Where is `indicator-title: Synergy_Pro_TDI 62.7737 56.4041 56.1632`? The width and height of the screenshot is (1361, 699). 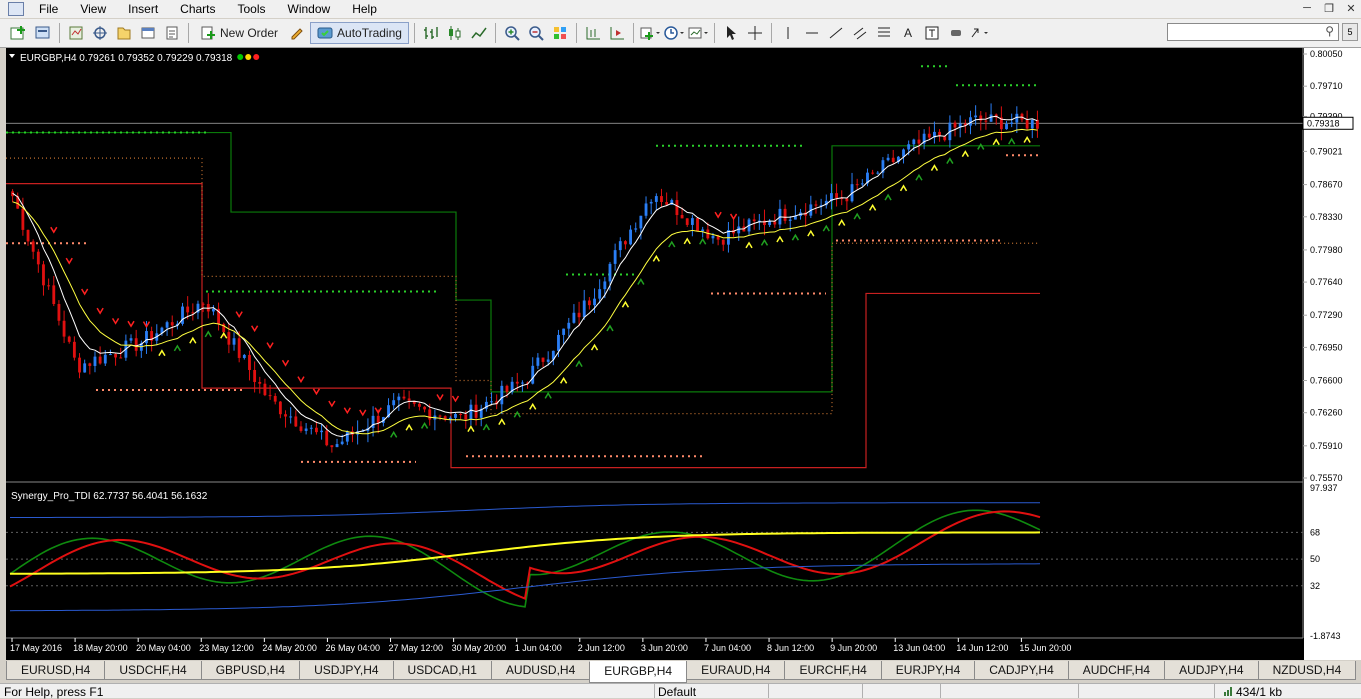
indicator-title: Synergy_Pro_TDI 62.7737 56.4041 56.1632 is located at coordinates (109, 496).